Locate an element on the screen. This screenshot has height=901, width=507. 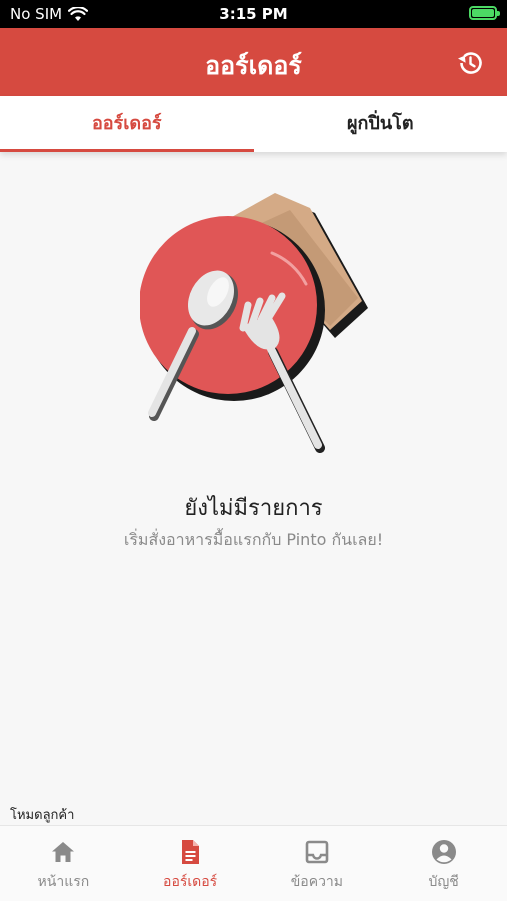
nav-home: หน้าแรก is located at coordinates (63, 863).